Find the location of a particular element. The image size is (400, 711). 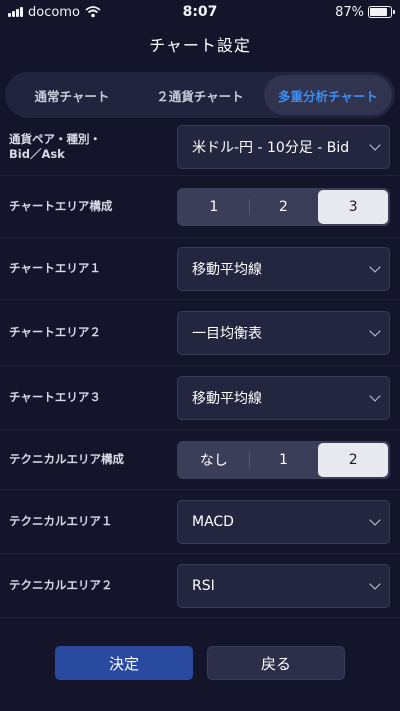

chart-area-3-select: 移動平均線 is located at coordinates (283, 397).